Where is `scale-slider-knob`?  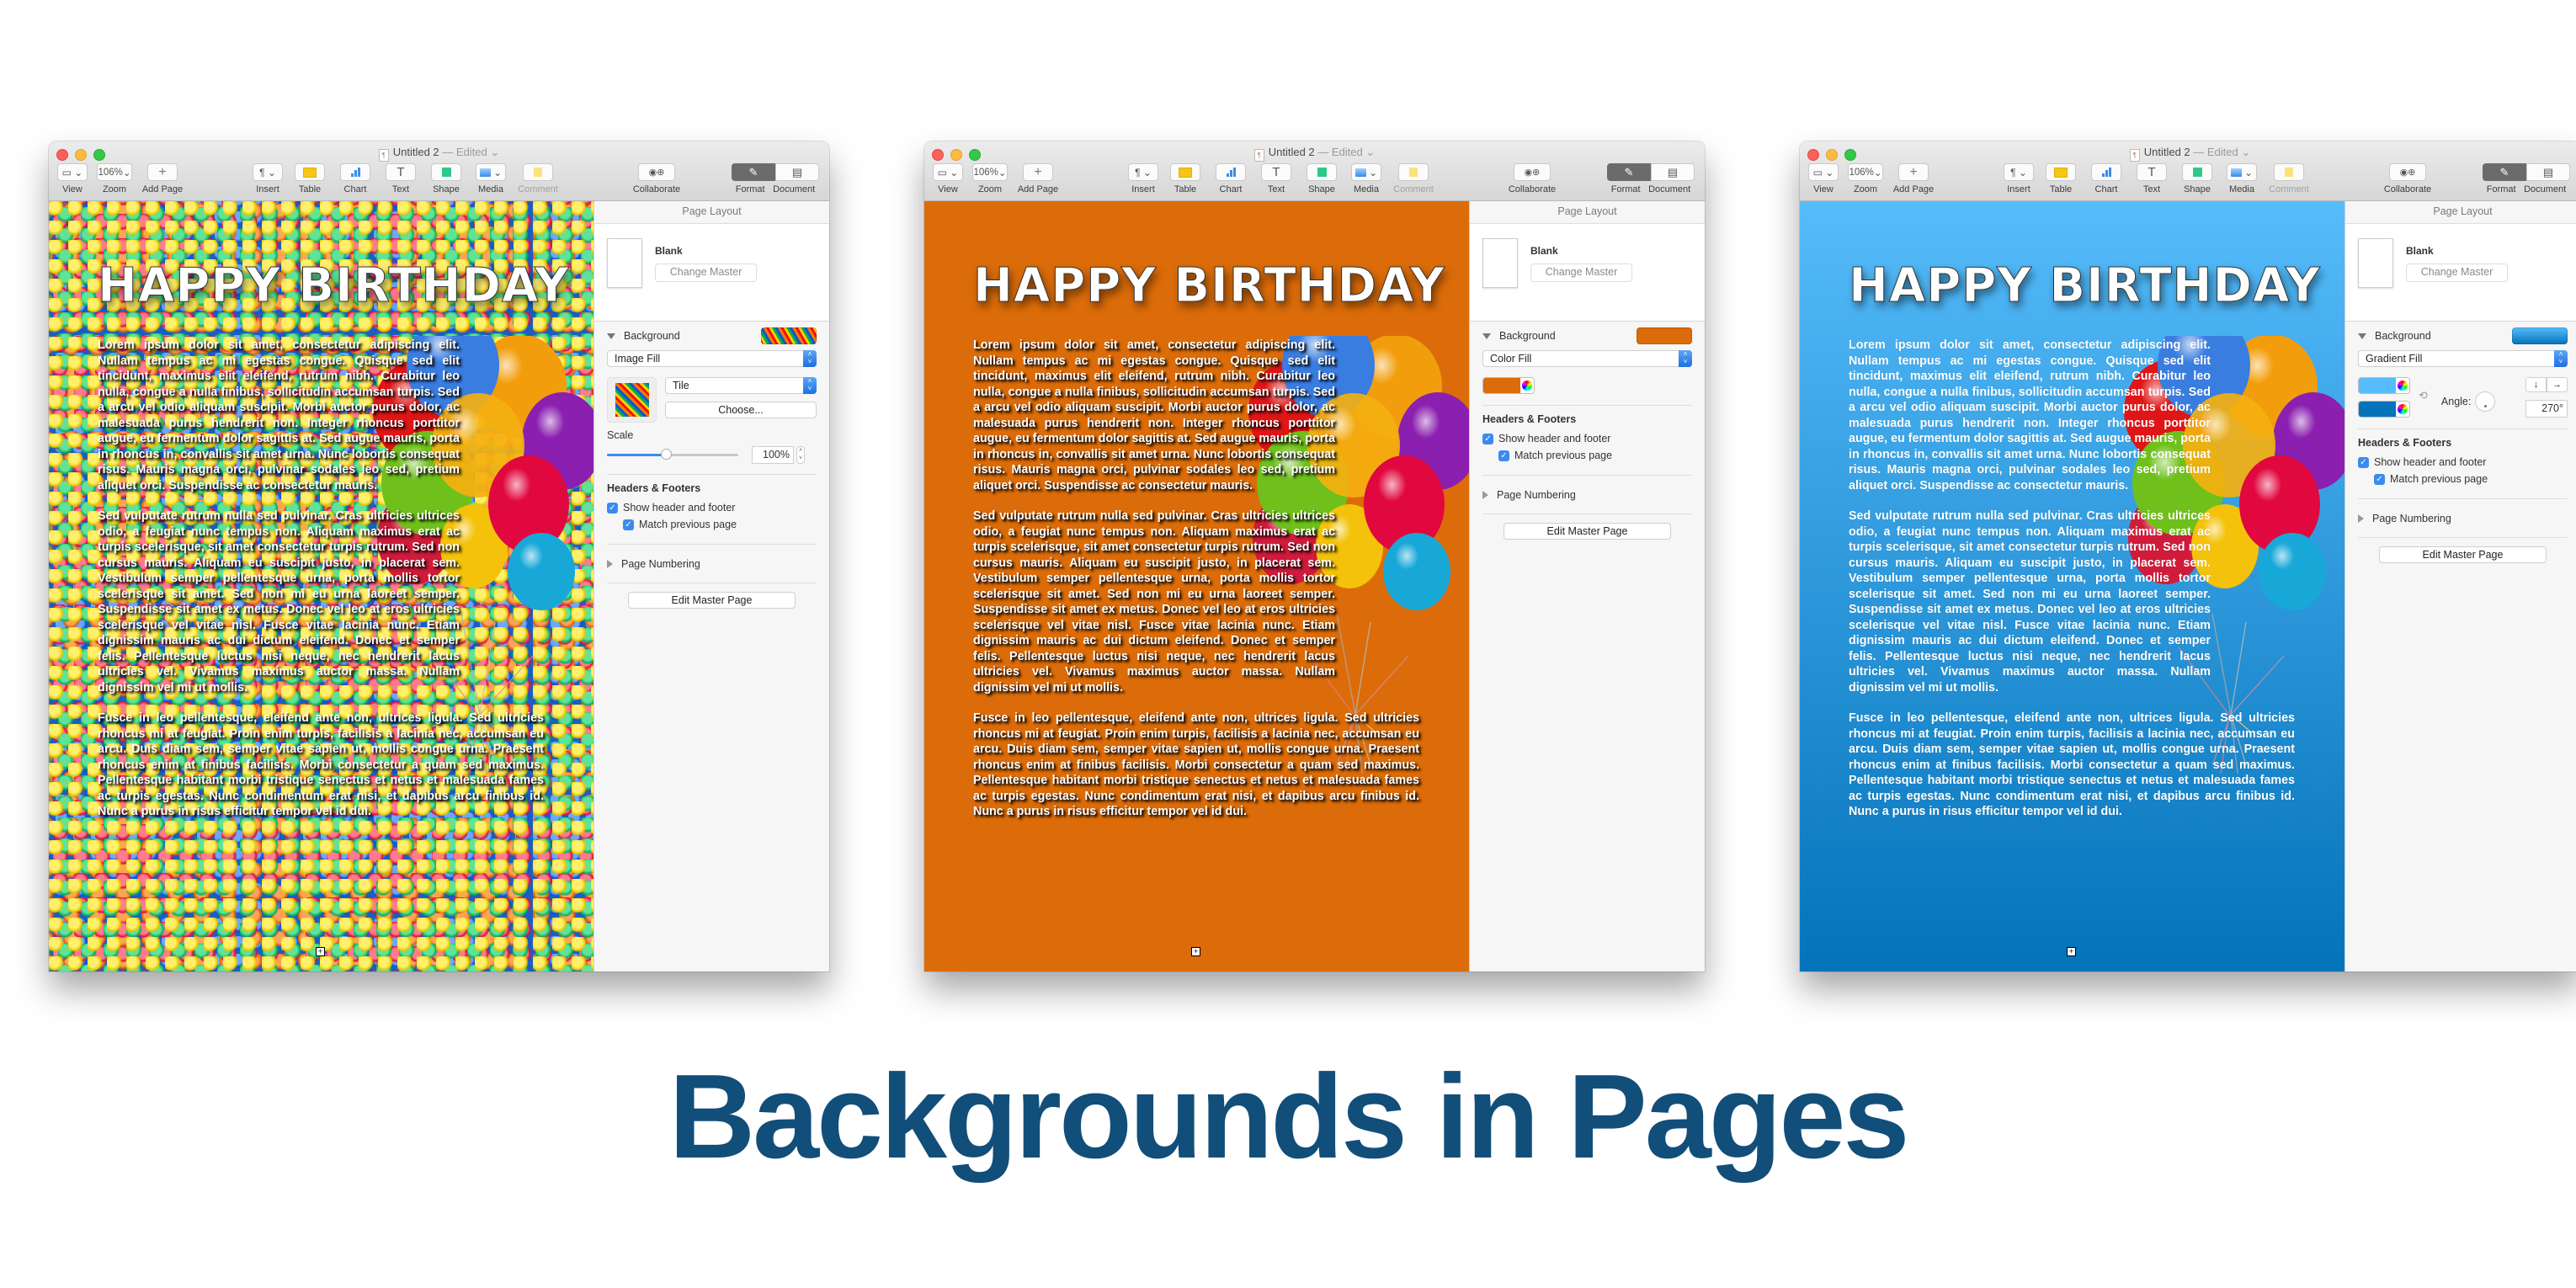
scale-slider-knob is located at coordinates (667, 455).